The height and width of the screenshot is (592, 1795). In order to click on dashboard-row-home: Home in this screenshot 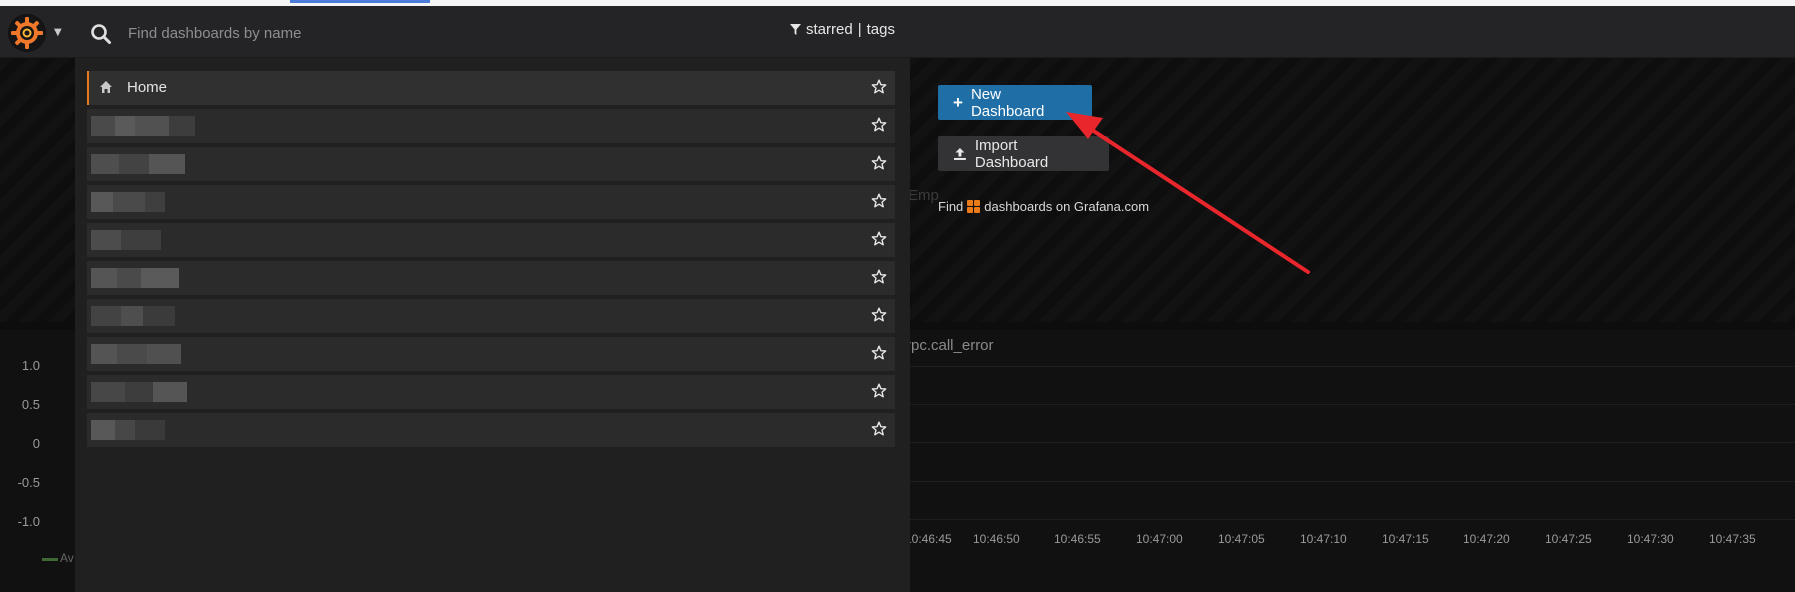, I will do `click(491, 88)`.